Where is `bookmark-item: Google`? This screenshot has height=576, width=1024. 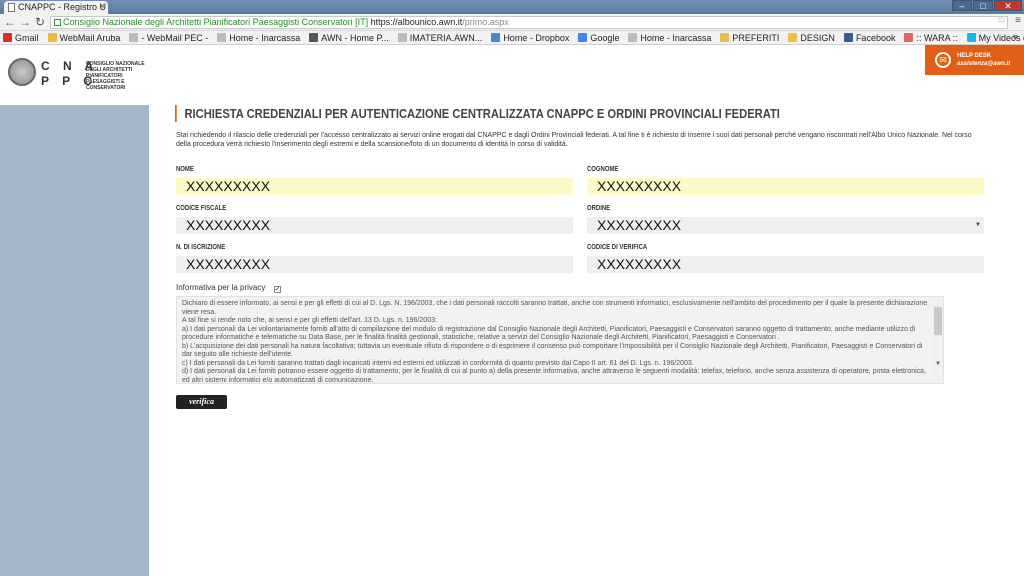
bookmark-item: Google is located at coordinates (598, 38).